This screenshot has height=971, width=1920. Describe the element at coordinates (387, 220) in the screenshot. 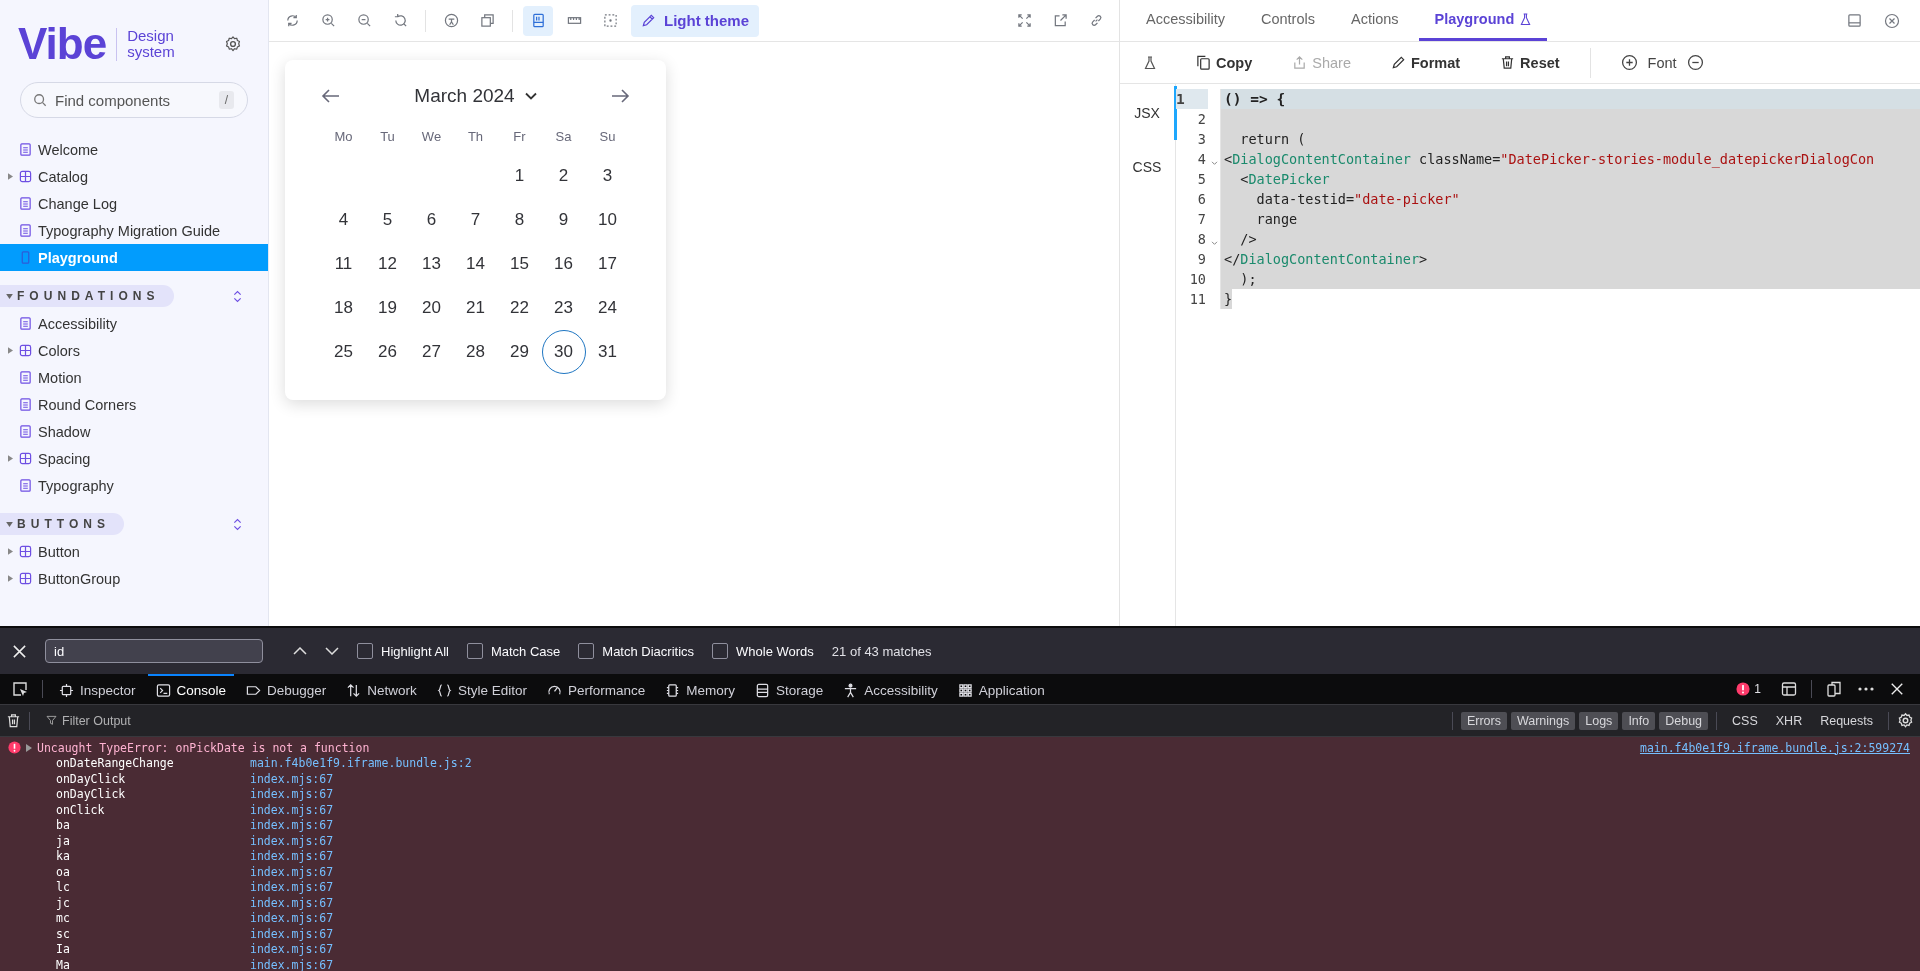

I see `calendar-day: 5` at that location.